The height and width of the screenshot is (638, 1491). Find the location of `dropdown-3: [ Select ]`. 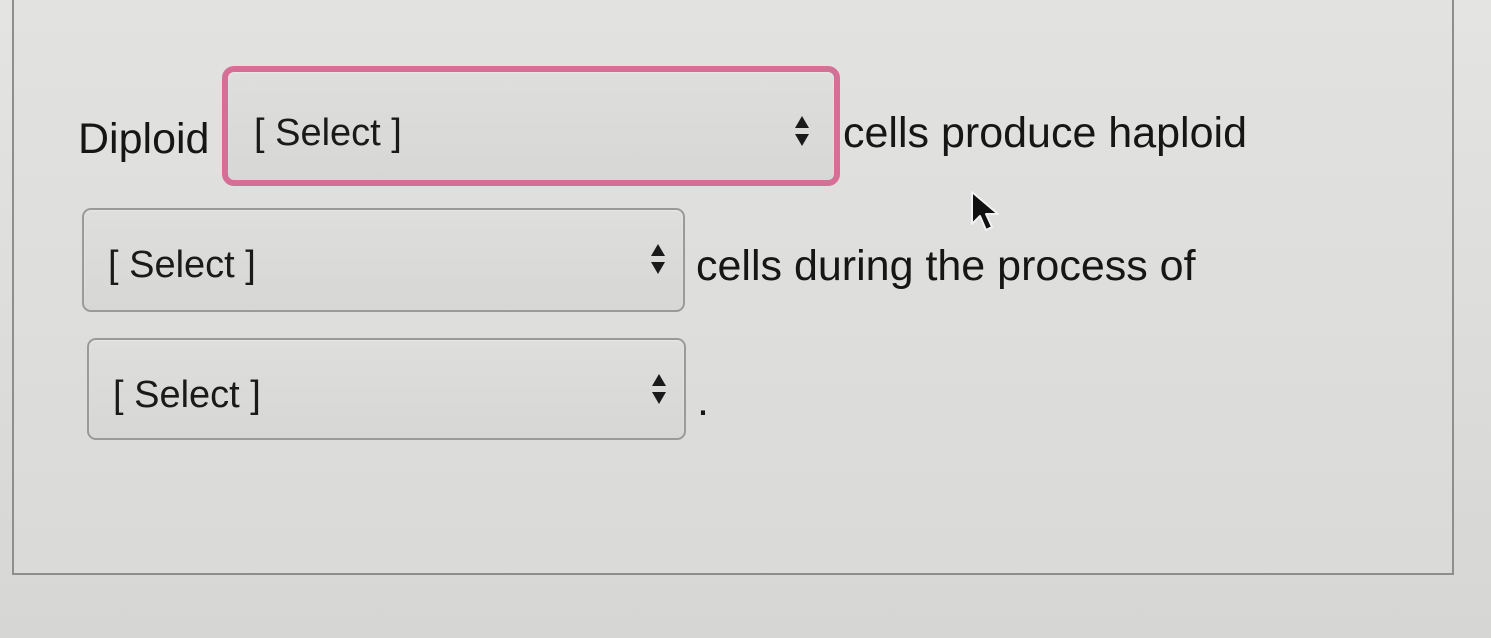

dropdown-3: [ Select ] is located at coordinates (386, 389).